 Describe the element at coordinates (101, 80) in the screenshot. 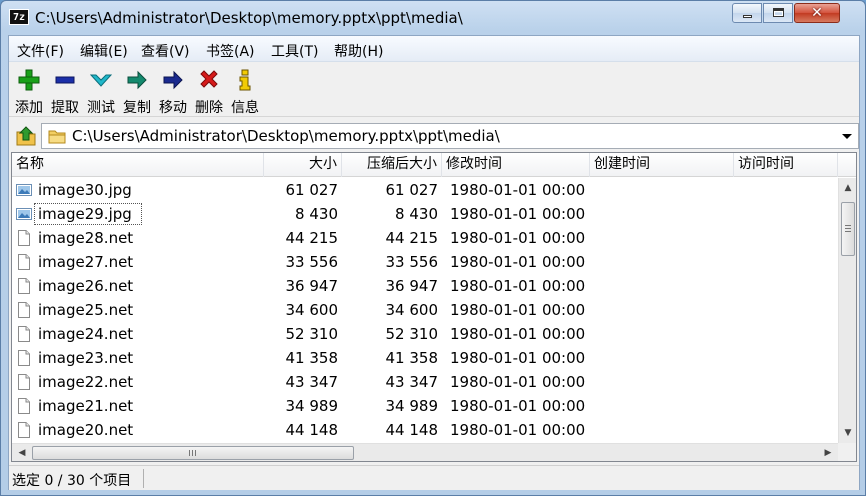

I see `check-icon` at that location.